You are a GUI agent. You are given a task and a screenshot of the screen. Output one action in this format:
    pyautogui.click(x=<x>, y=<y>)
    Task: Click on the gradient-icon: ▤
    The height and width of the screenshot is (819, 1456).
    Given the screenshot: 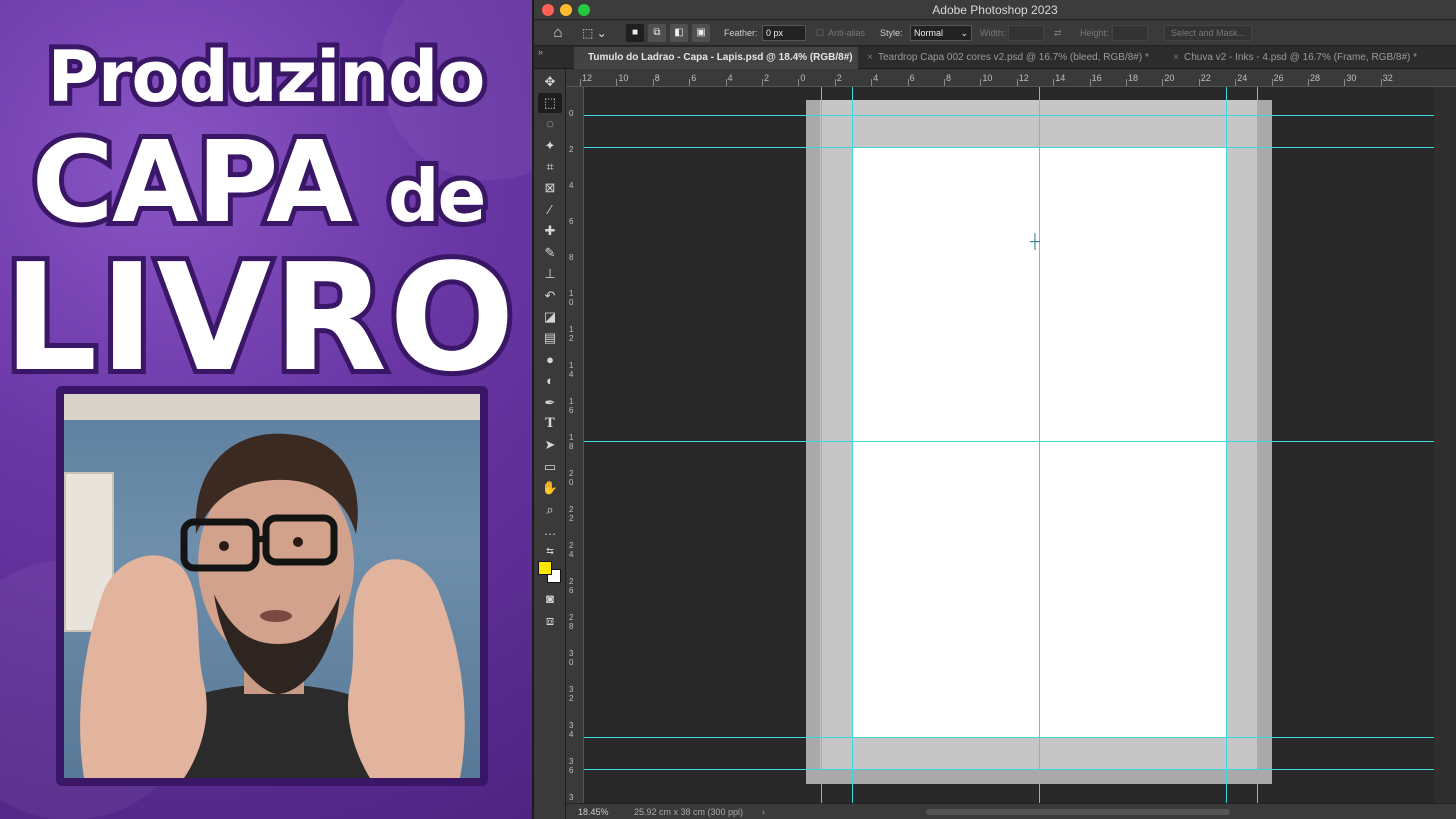 What is the action you would take?
    pyautogui.click(x=550, y=338)
    